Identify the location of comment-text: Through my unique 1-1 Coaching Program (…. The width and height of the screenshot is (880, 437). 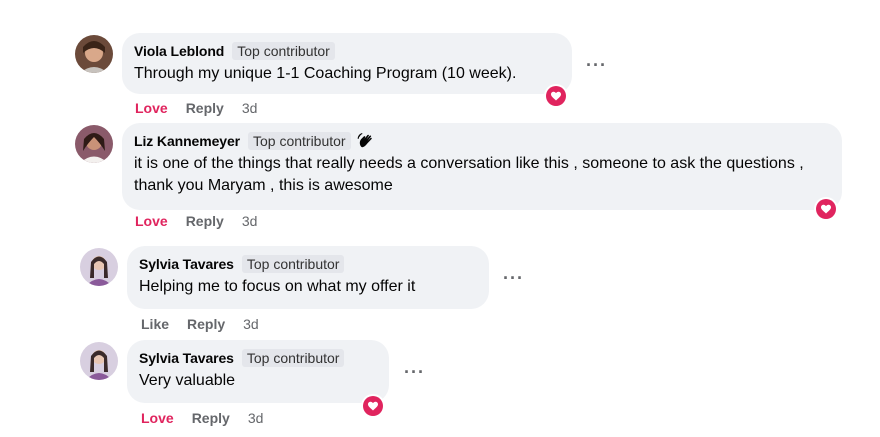
(325, 73).